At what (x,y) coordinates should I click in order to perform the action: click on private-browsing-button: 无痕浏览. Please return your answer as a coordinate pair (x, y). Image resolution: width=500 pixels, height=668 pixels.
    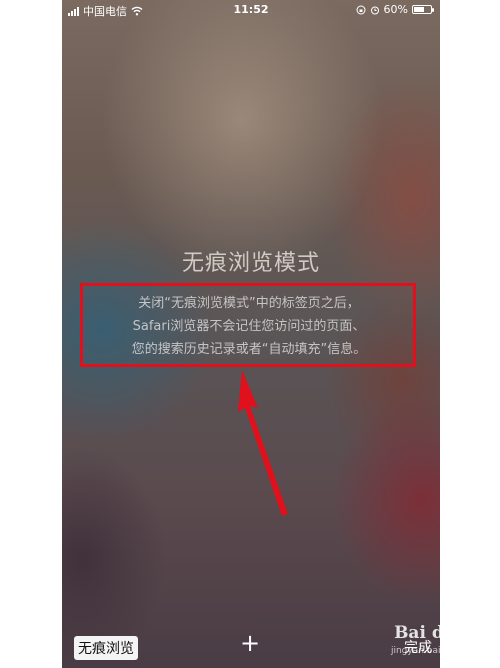
    Looking at the image, I should click on (106, 648).